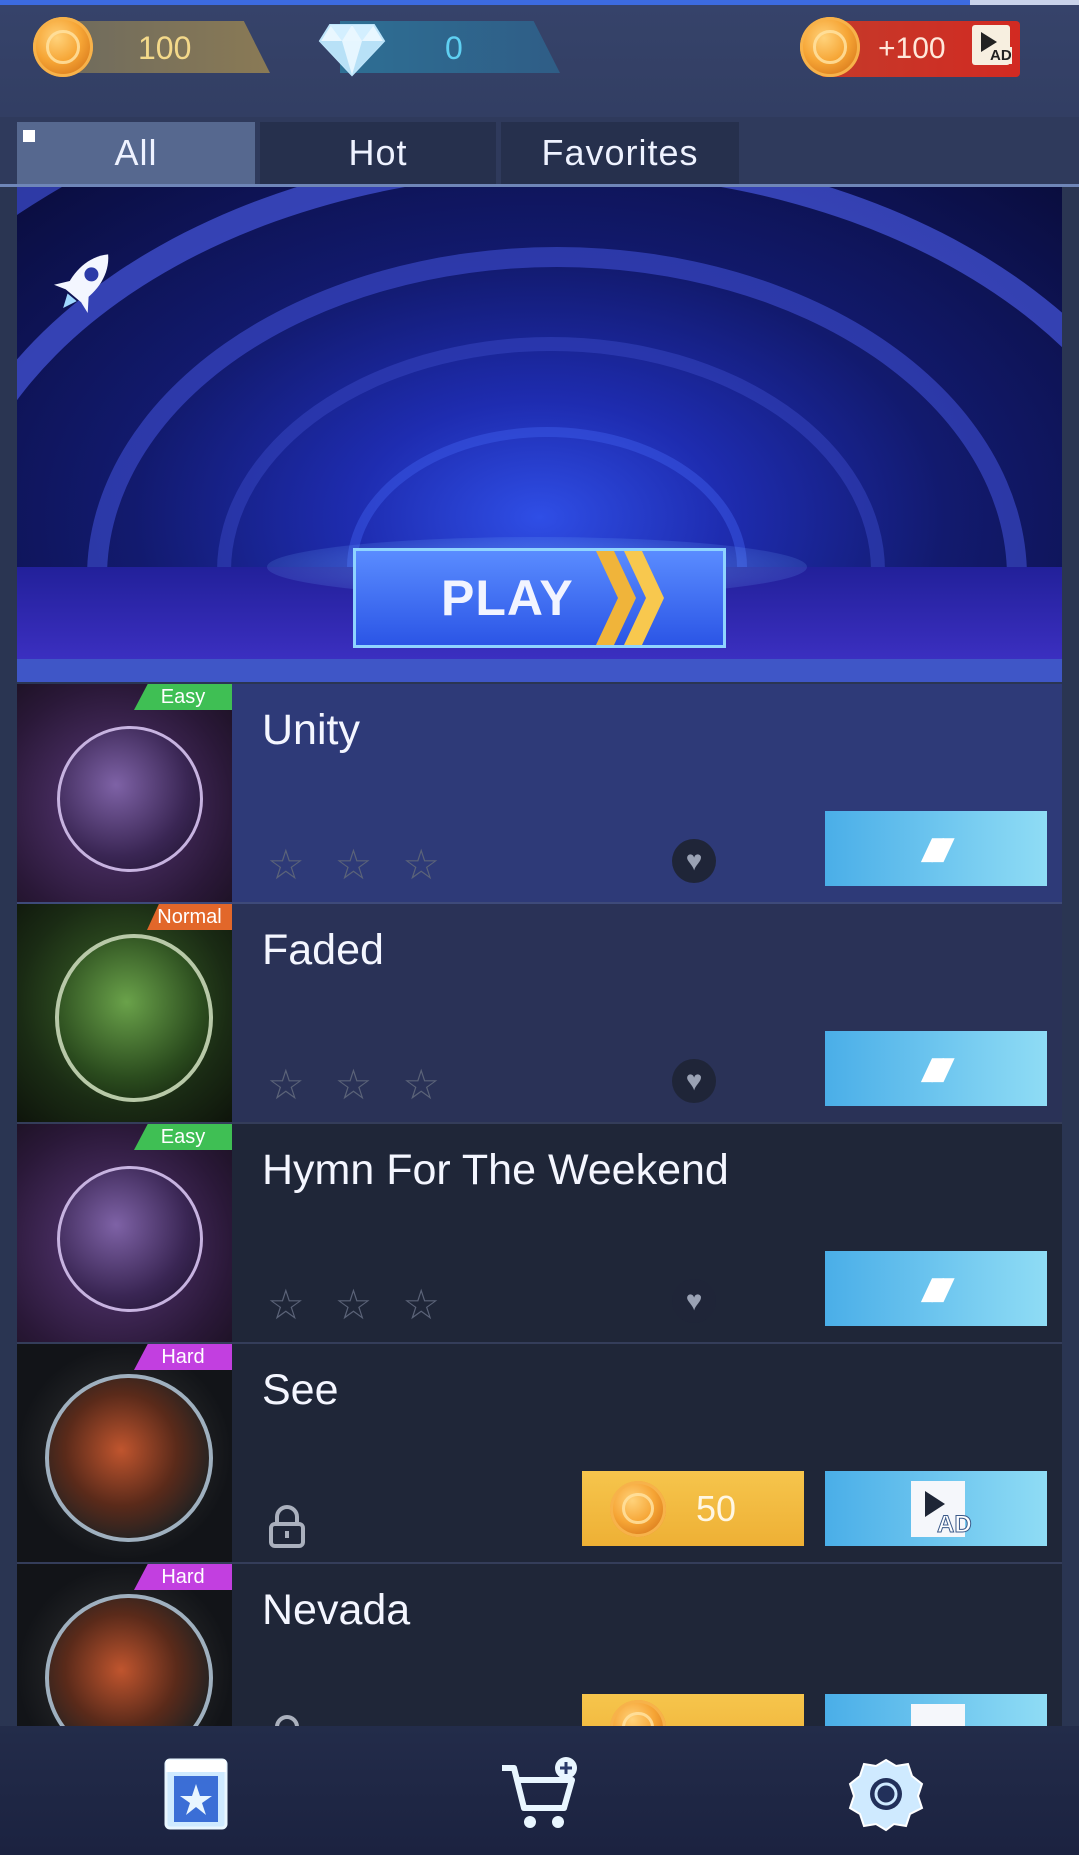 This screenshot has width=1079, height=1855. What do you see at coordinates (336, 1610) in the screenshot?
I see `song-title: Nevada` at bounding box center [336, 1610].